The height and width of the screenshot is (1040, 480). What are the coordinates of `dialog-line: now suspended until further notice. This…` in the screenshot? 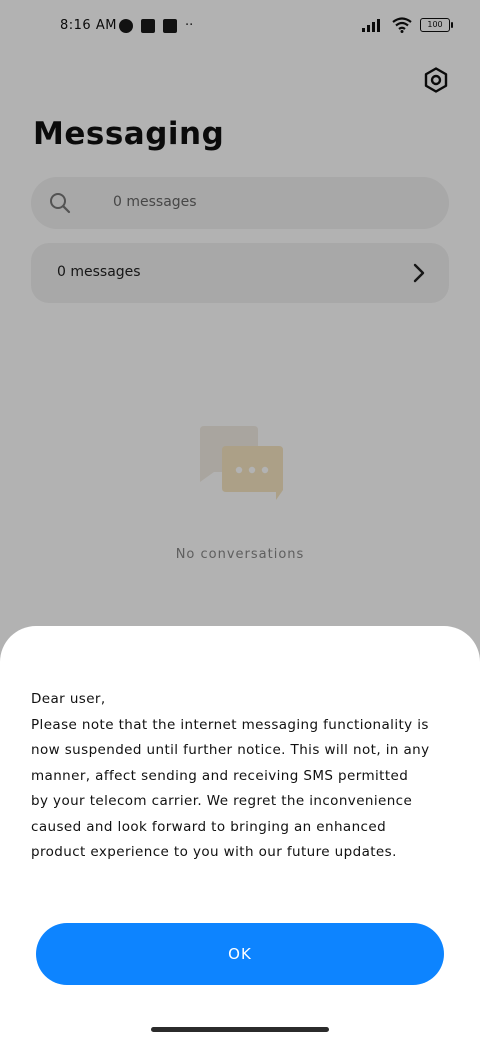 It's located at (230, 750).